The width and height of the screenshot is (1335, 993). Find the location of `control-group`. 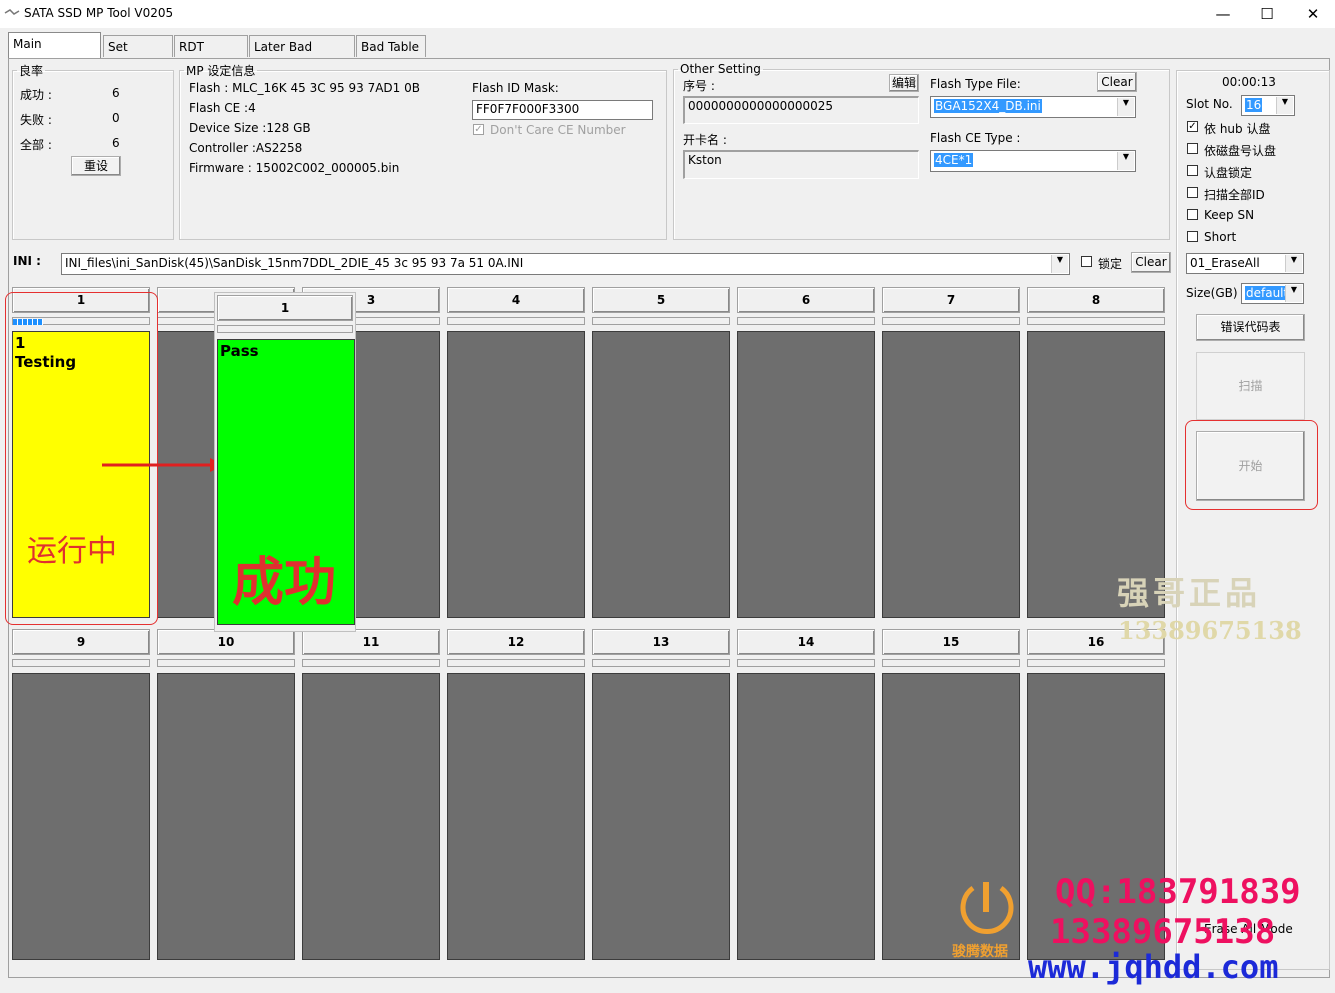

control-group is located at coordinates (1253, 520).